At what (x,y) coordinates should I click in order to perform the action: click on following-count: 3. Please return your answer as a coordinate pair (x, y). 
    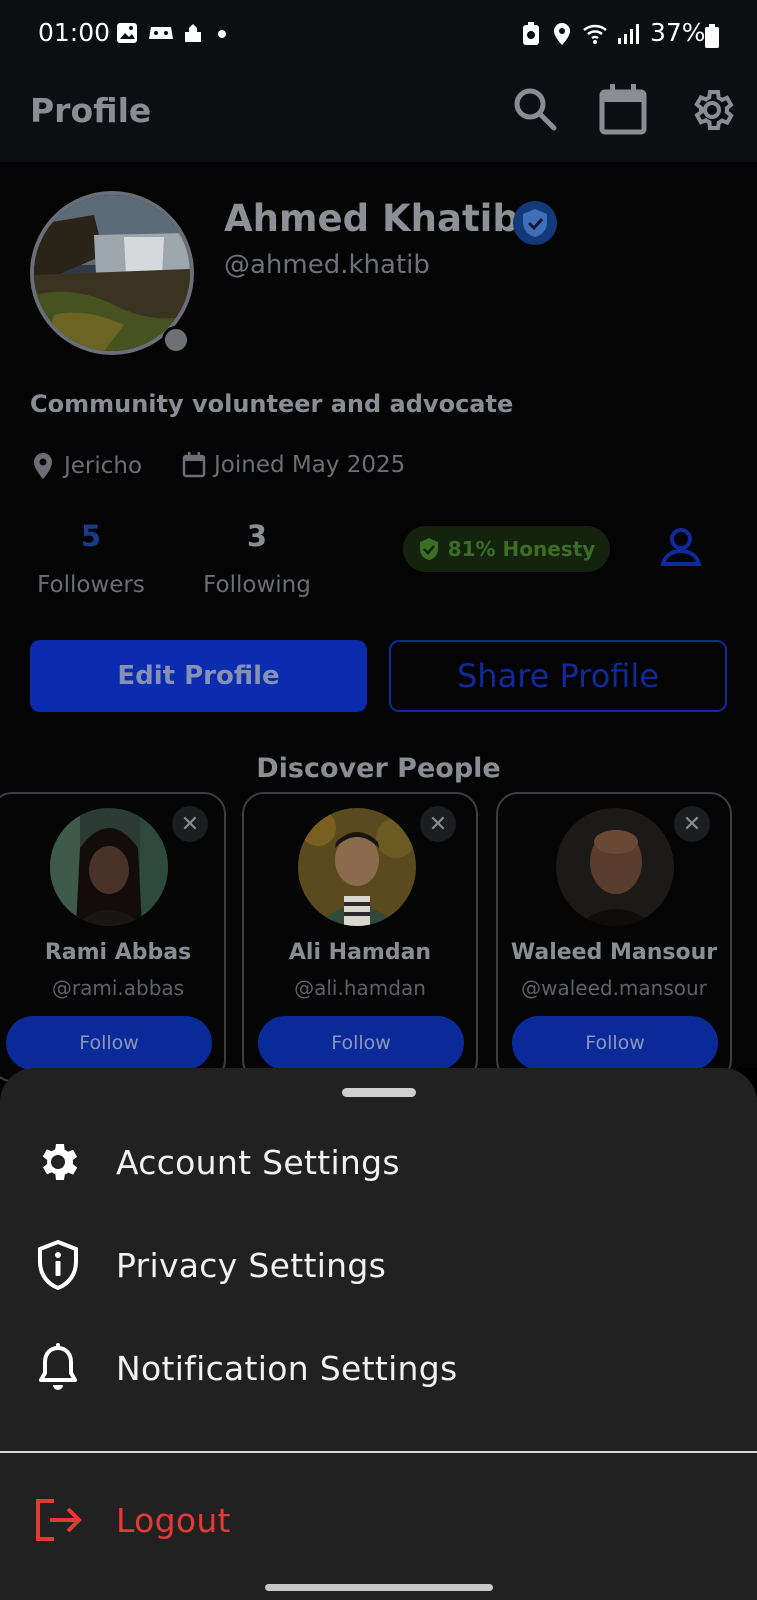
    Looking at the image, I should click on (257, 536).